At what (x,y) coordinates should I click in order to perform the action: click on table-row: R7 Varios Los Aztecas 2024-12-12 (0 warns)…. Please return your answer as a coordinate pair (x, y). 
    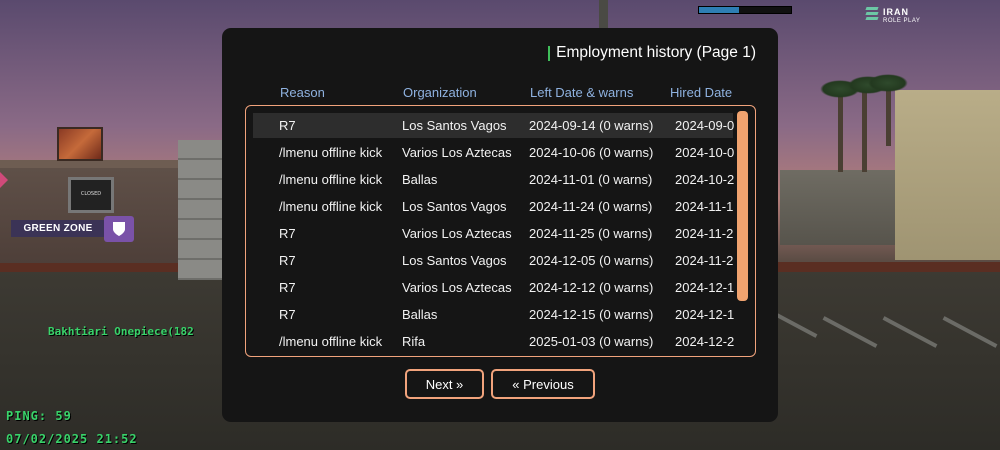
    Looking at the image, I should click on (494, 287).